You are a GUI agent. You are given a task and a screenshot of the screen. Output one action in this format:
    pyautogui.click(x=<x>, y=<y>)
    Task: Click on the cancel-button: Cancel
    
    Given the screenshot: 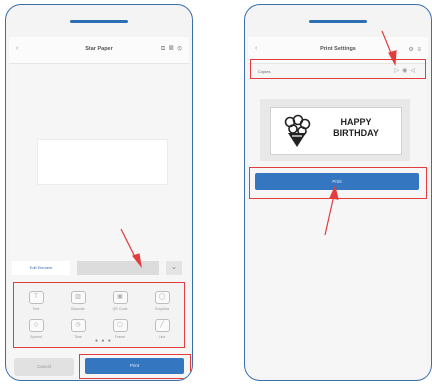 What is the action you would take?
    pyautogui.click(x=44, y=367)
    